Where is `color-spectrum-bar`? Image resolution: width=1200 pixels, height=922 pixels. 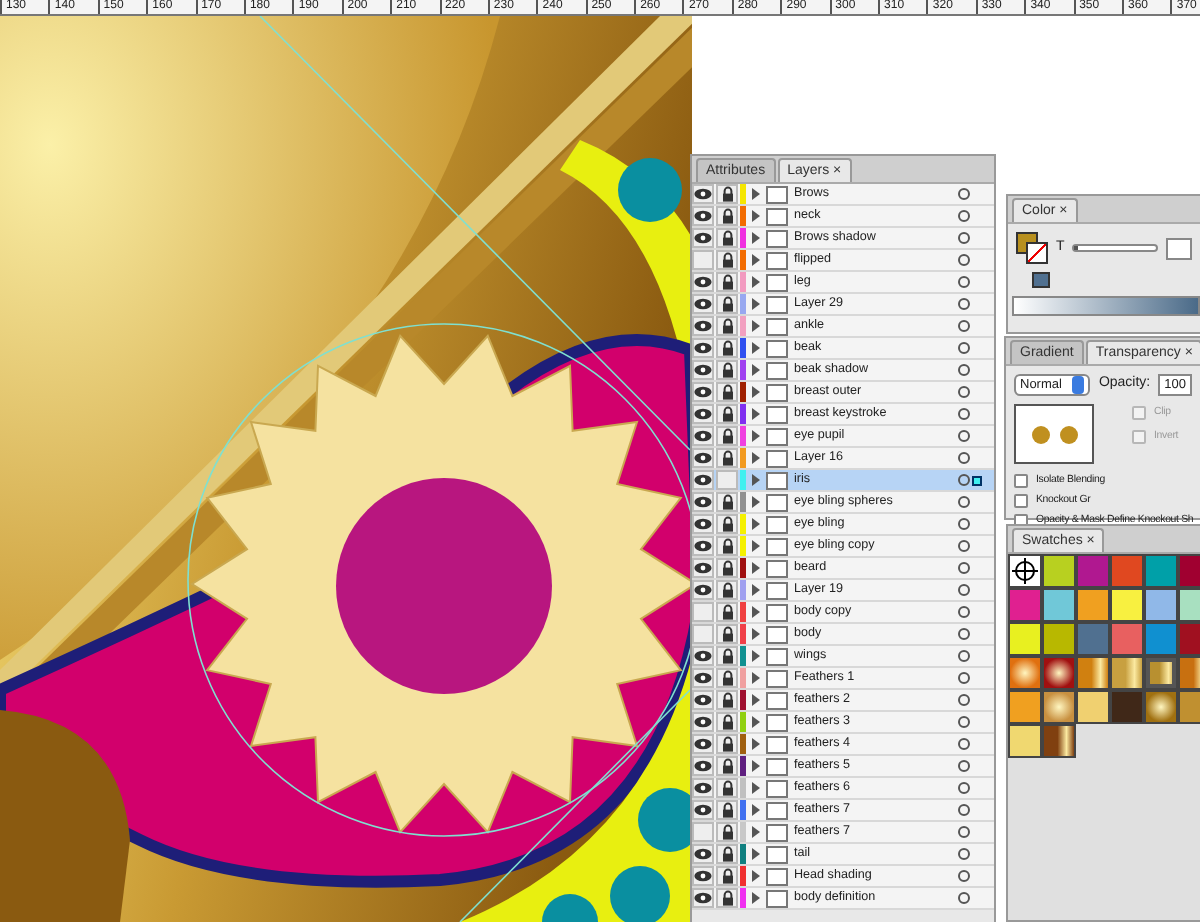 color-spectrum-bar is located at coordinates (1106, 306).